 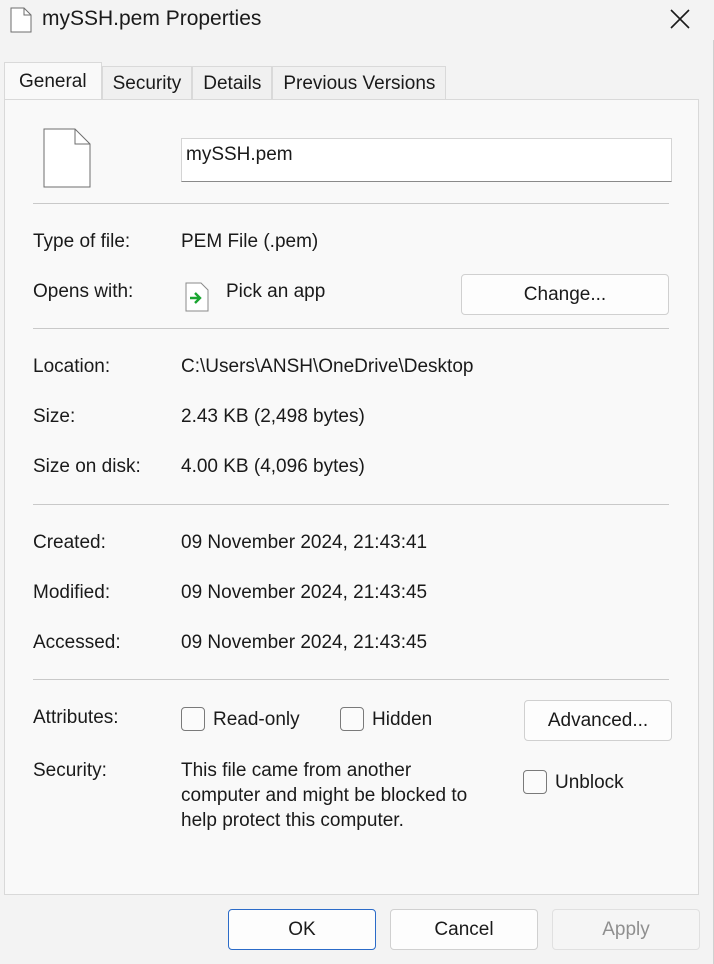 What do you see at coordinates (152, 18) in the screenshot?
I see `window-title: mySSH.pem Properties` at bounding box center [152, 18].